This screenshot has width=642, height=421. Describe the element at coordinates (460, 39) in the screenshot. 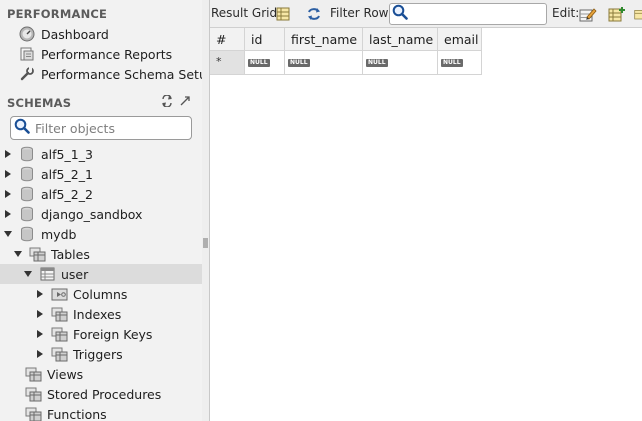

I see `column-header-email: email` at that location.